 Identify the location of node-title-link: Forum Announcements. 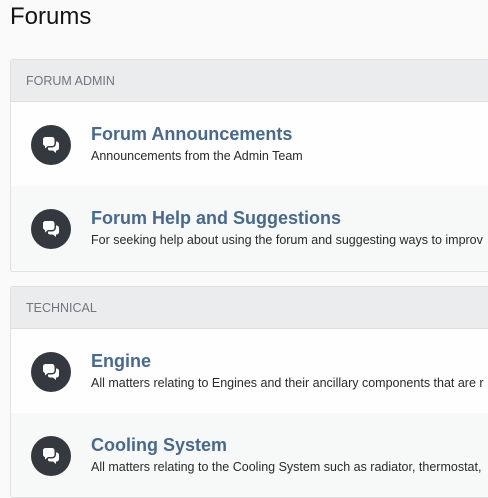
(191, 134).